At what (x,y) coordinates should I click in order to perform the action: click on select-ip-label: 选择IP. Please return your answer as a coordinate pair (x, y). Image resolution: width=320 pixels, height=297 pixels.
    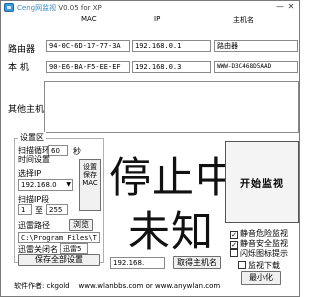
    Looking at the image, I should click on (30, 173).